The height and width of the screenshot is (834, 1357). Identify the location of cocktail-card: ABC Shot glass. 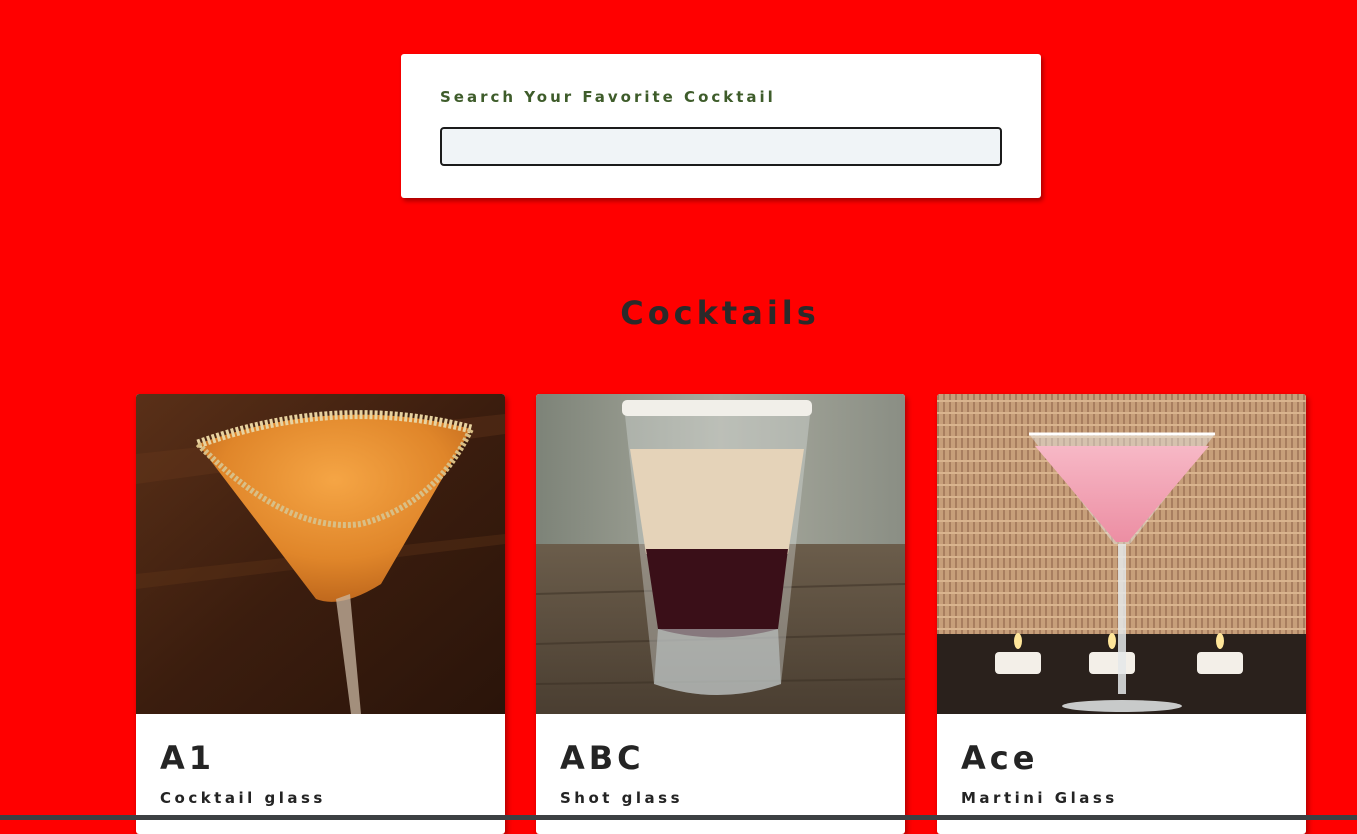
(720, 614).